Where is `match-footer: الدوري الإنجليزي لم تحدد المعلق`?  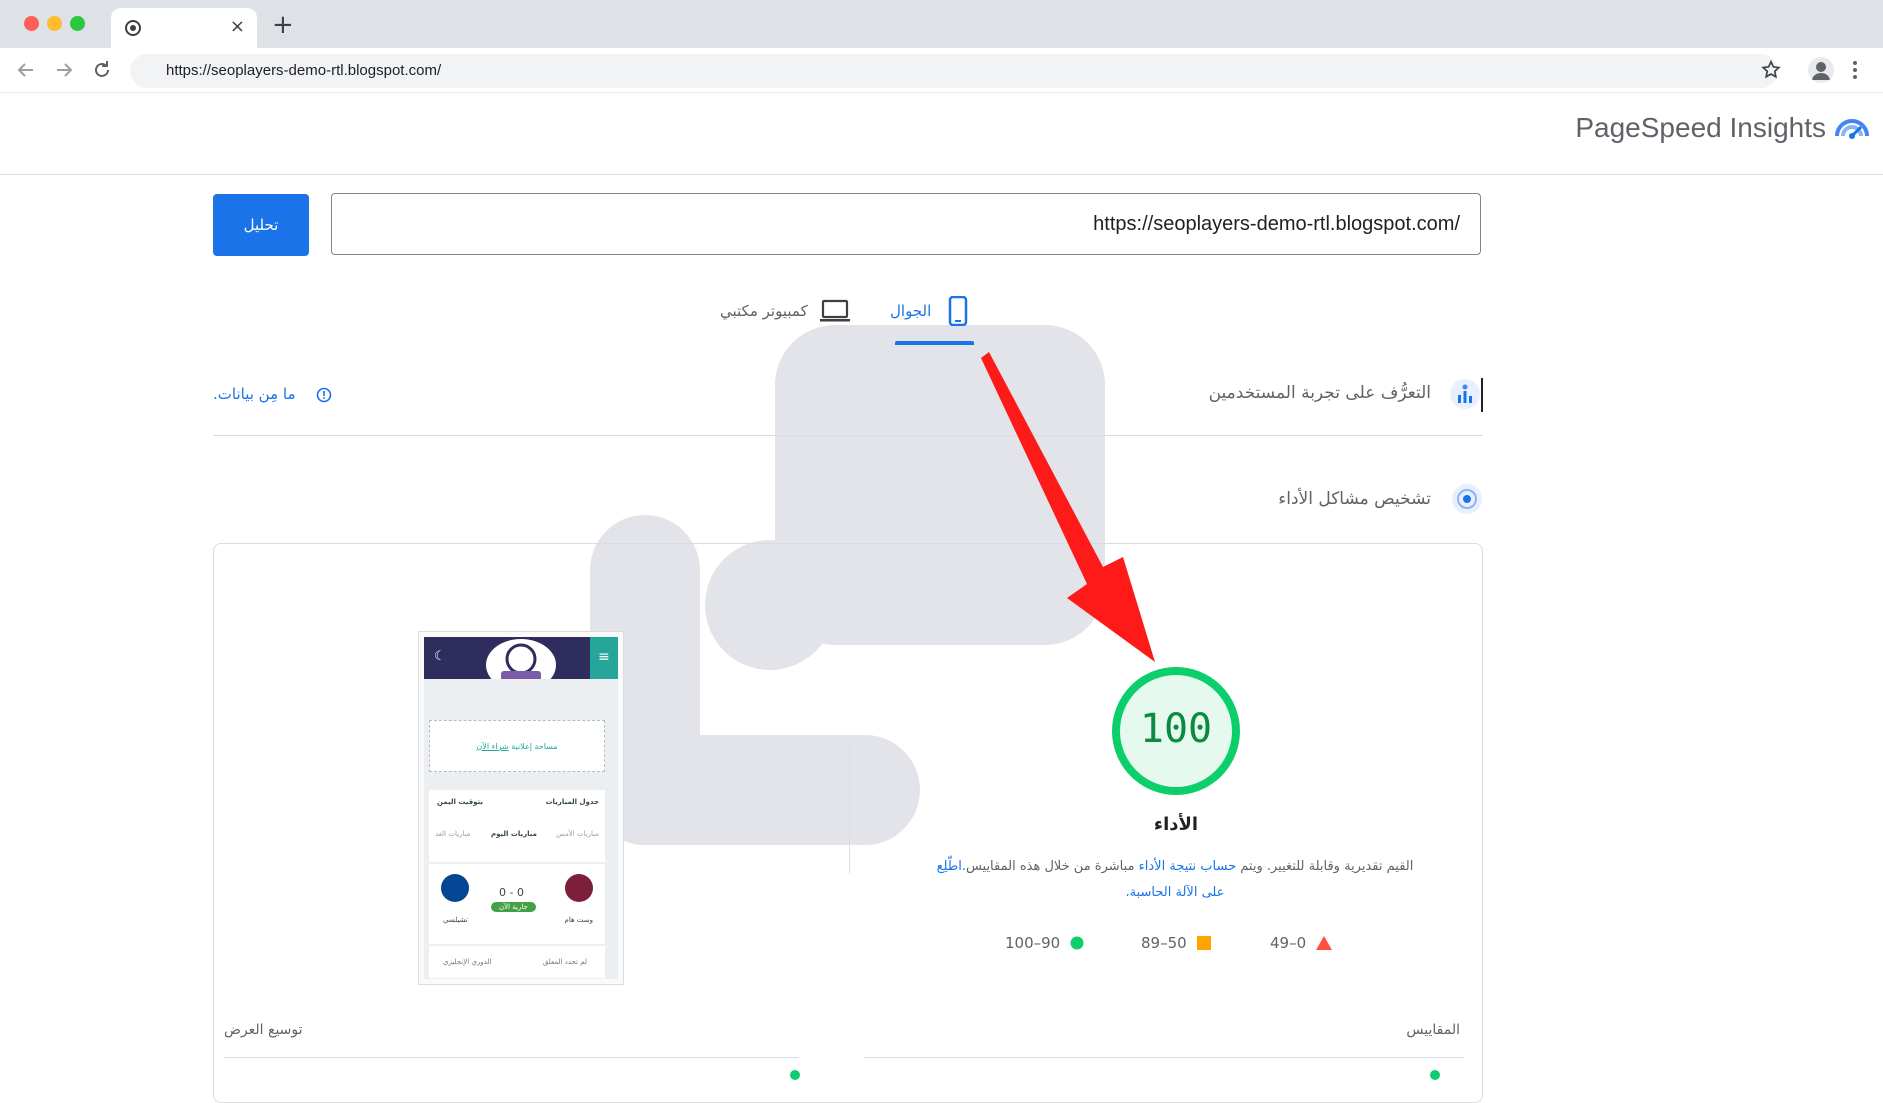
match-footer: الدوري الإنجليزي لم تحدد المعلق is located at coordinates (517, 962).